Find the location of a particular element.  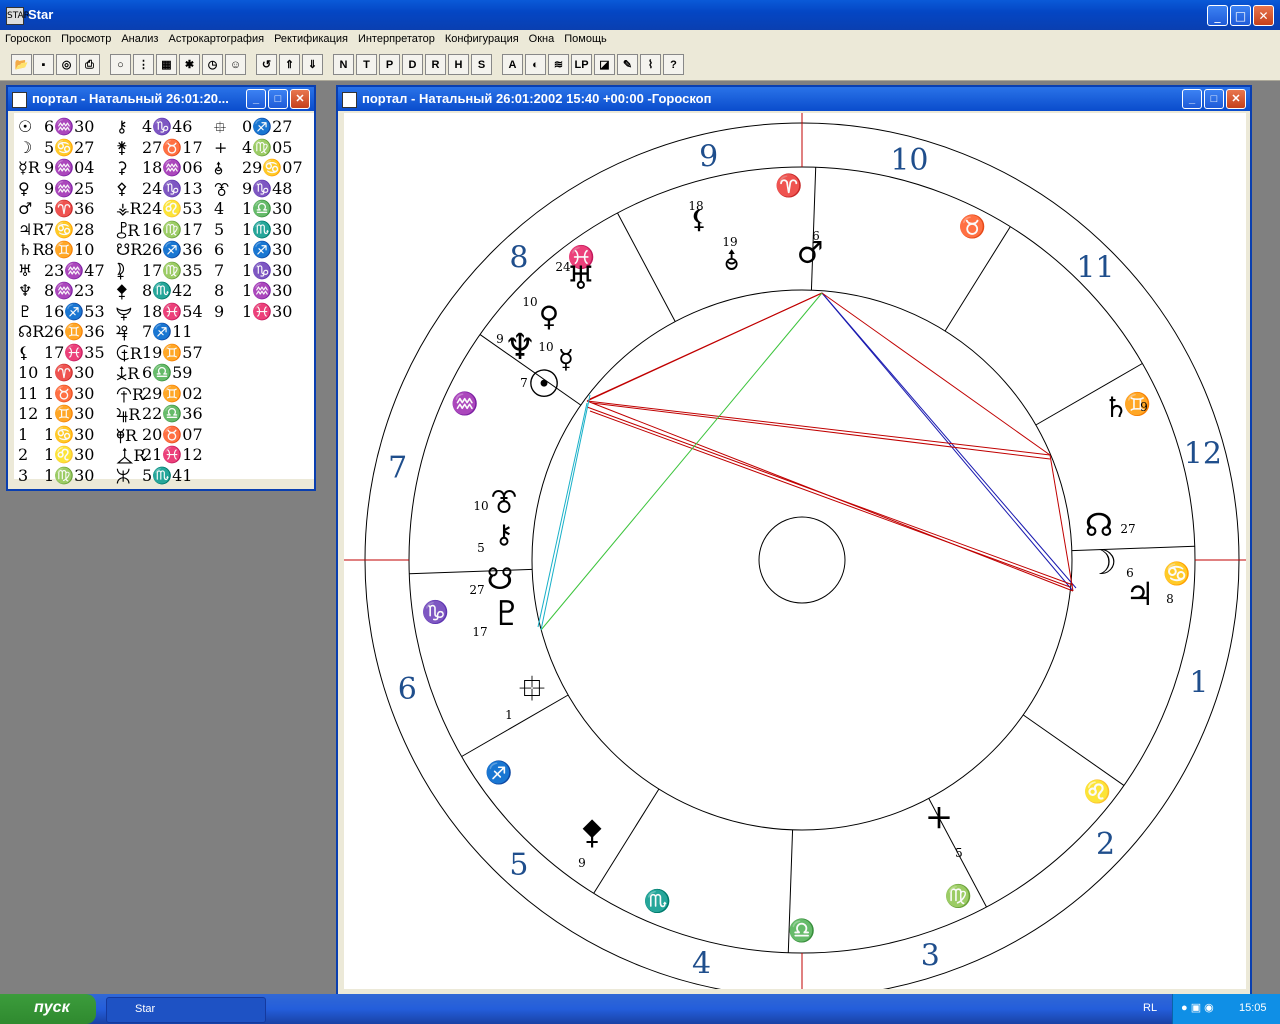

letter-p-button: P is located at coordinates (389, 64).